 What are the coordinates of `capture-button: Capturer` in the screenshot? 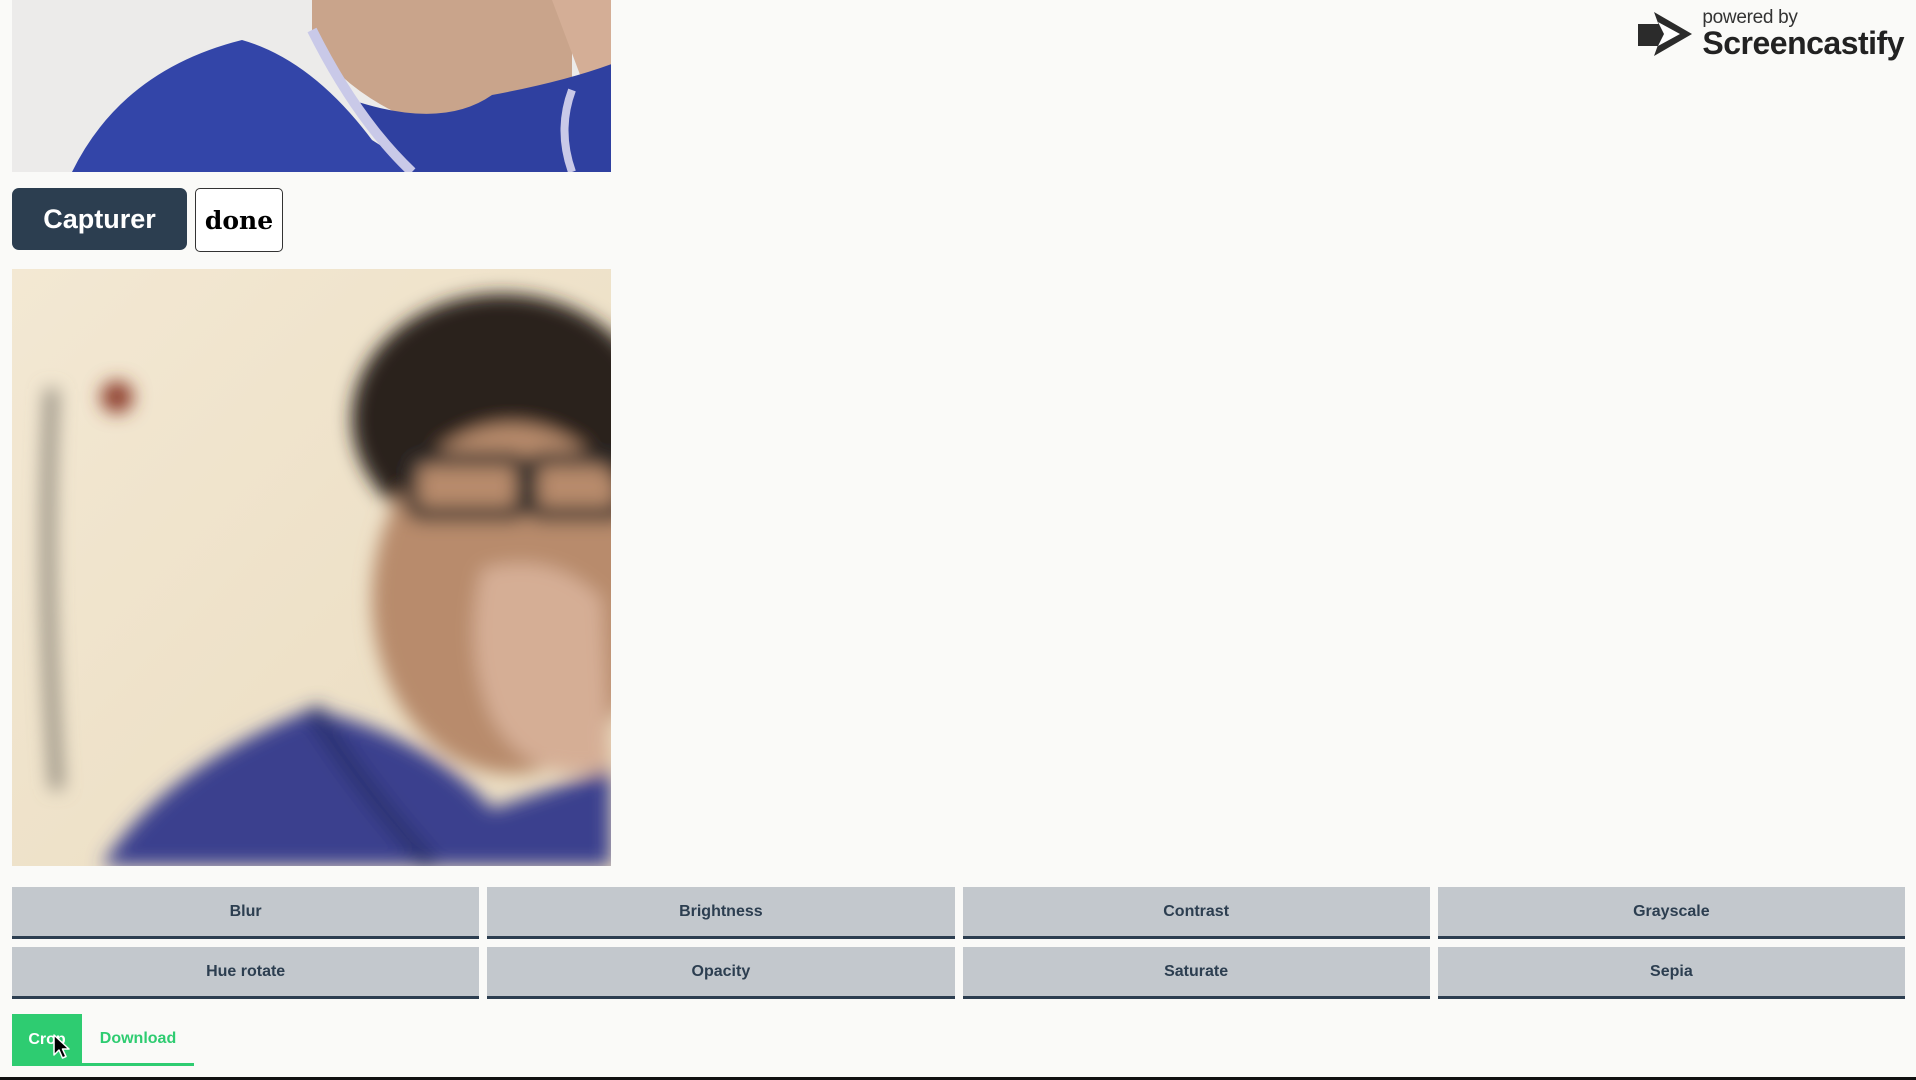 It's located at (99, 219).